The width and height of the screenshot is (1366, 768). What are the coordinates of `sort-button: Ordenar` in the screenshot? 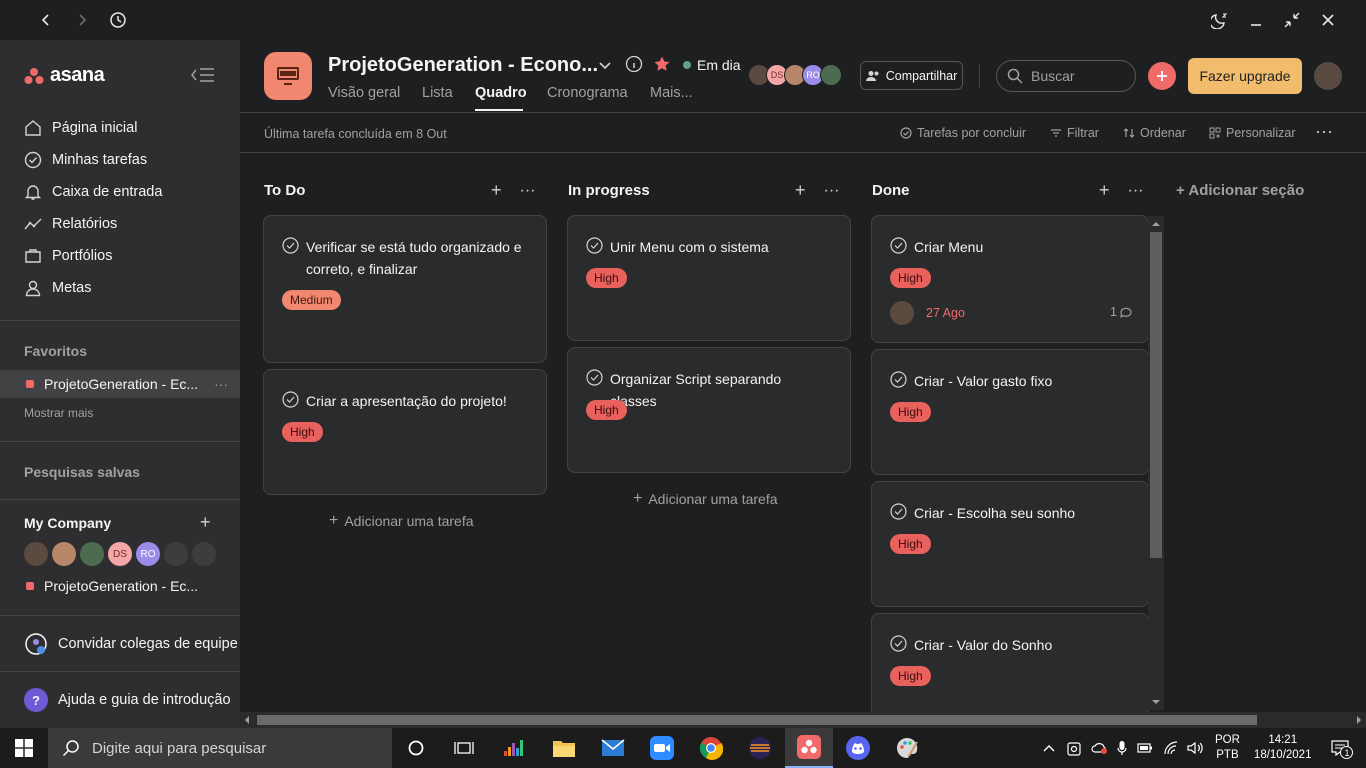 It's located at (1154, 133).